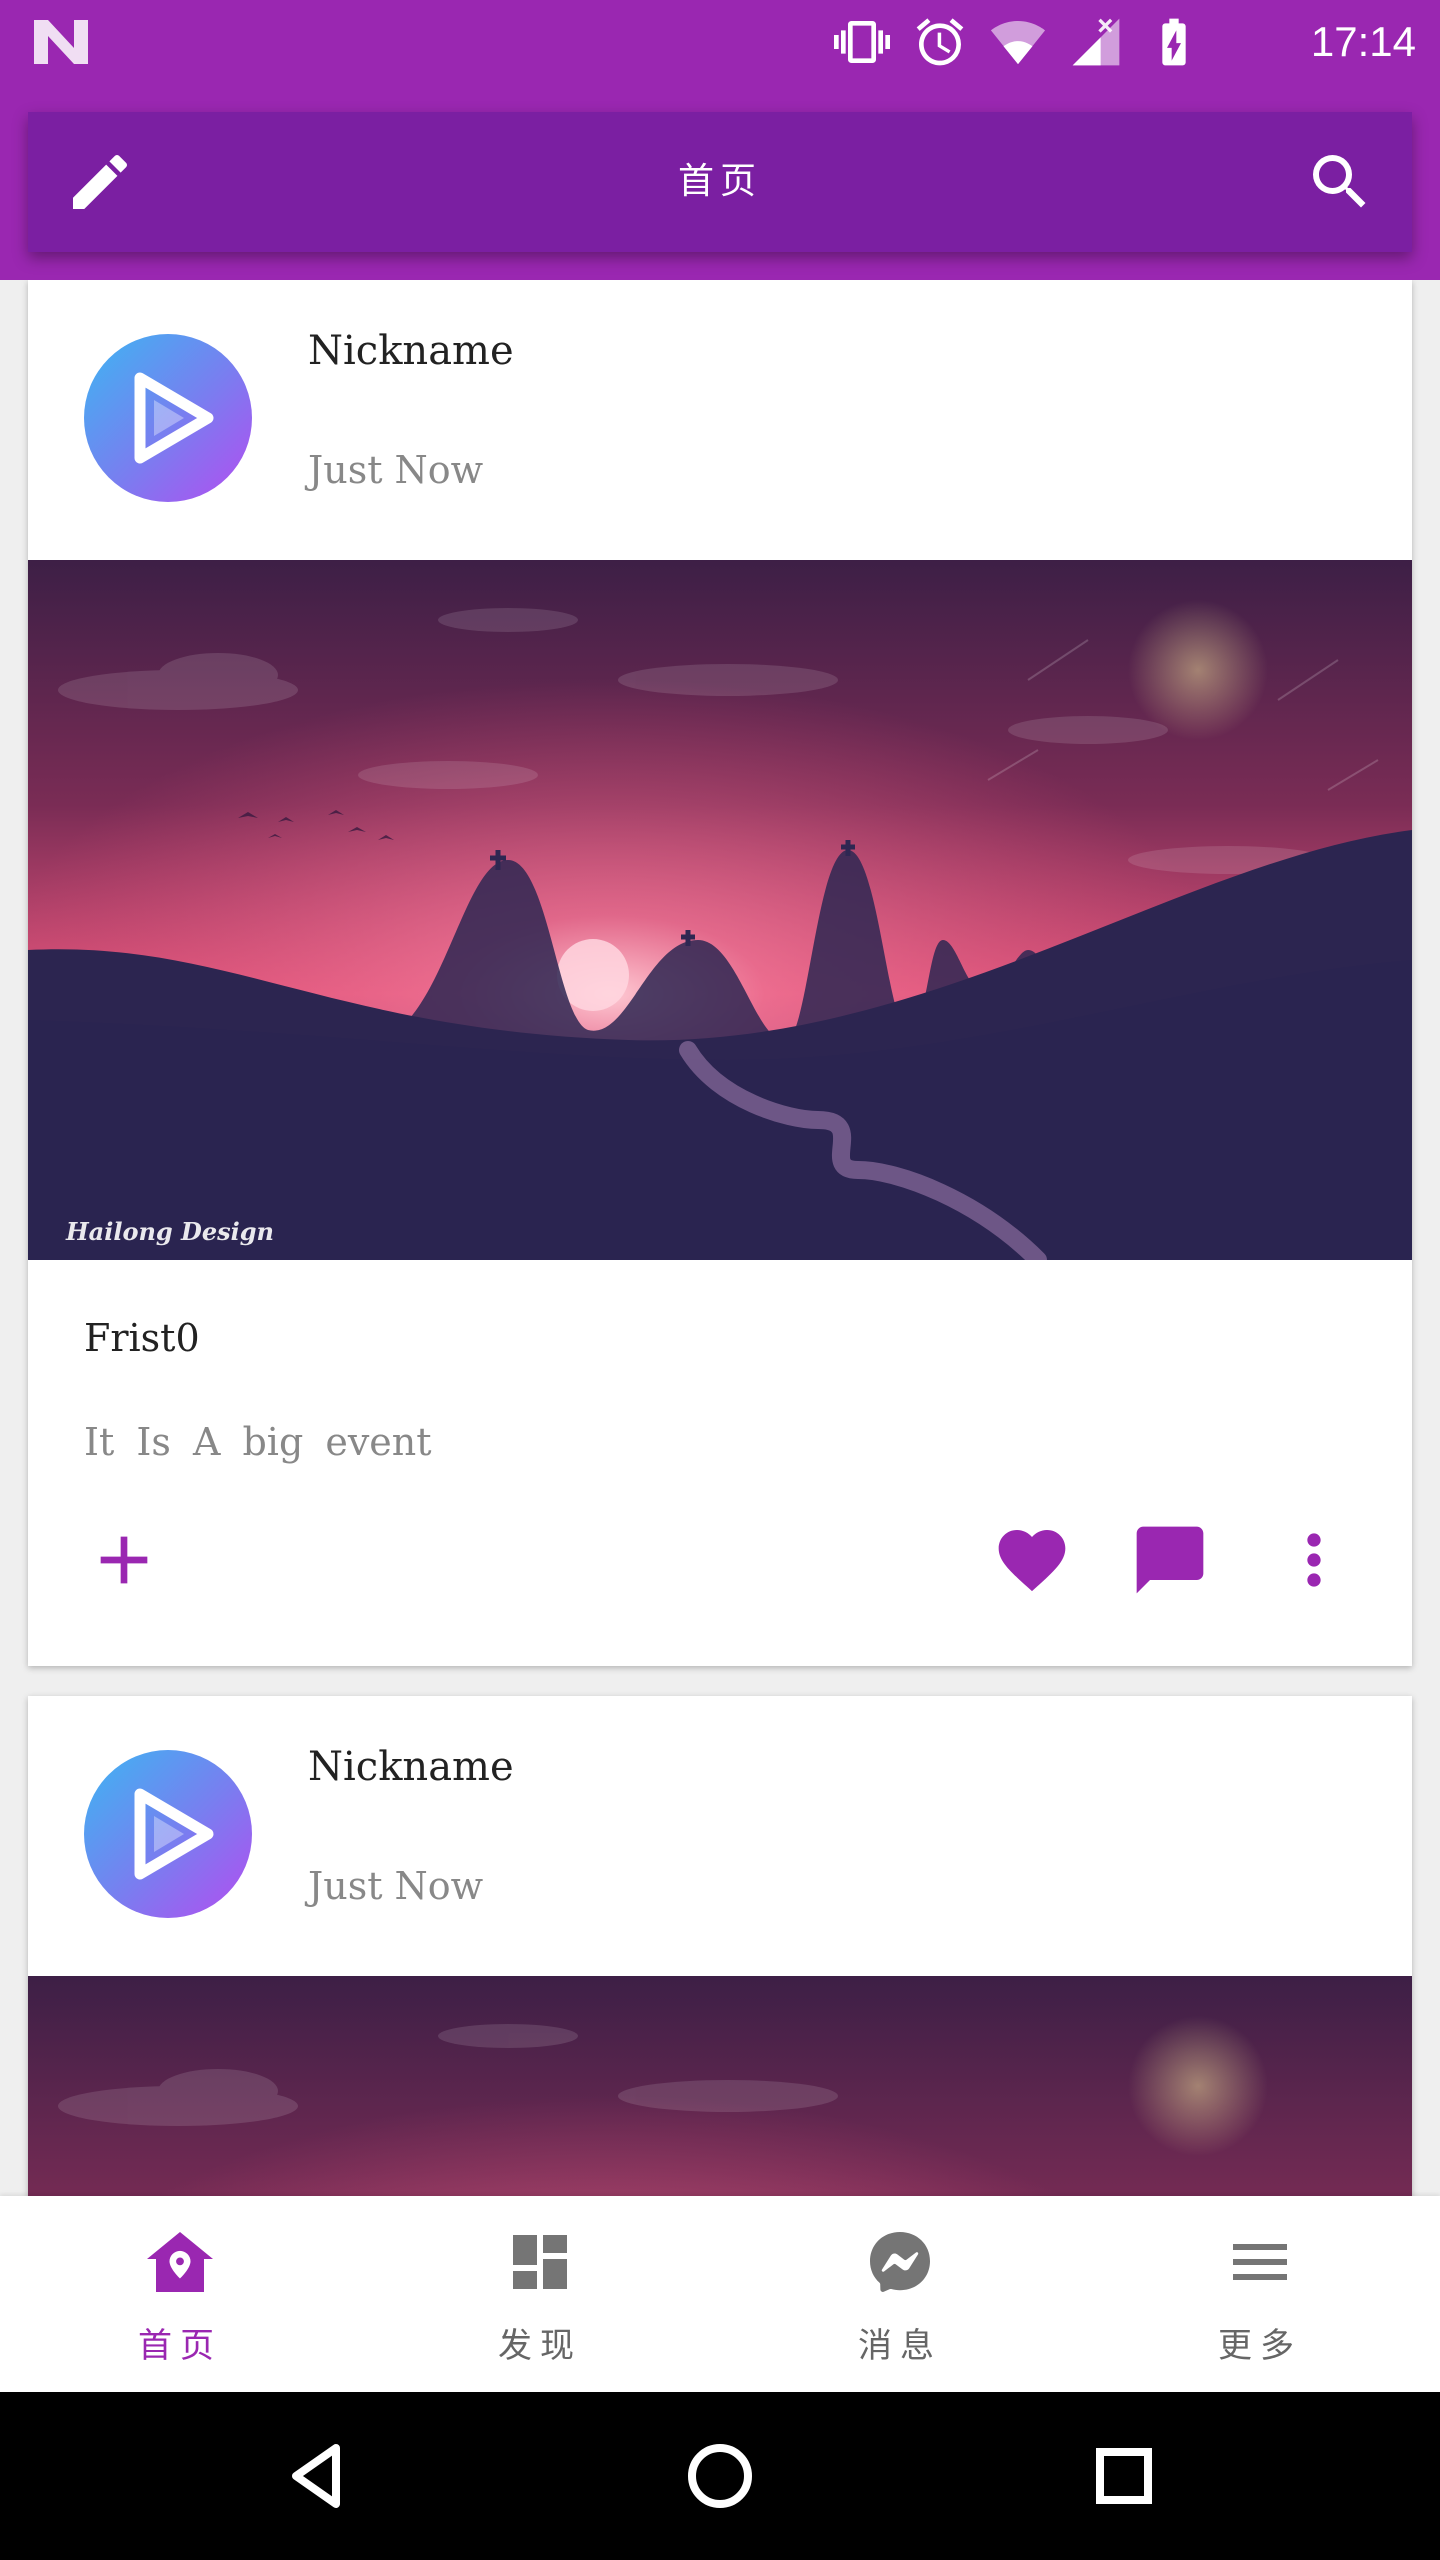 The image size is (1440, 2560). I want to click on heart-icon, so click(1032, 1561).